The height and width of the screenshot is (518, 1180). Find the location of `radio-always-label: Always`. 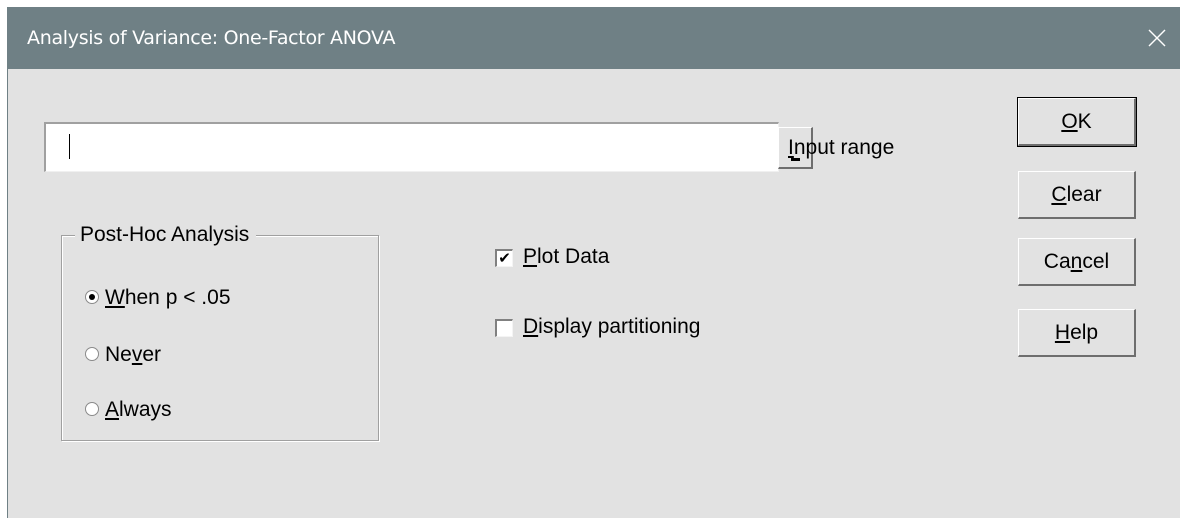

radio-always-label: Always is located at coordinates (138, 410).